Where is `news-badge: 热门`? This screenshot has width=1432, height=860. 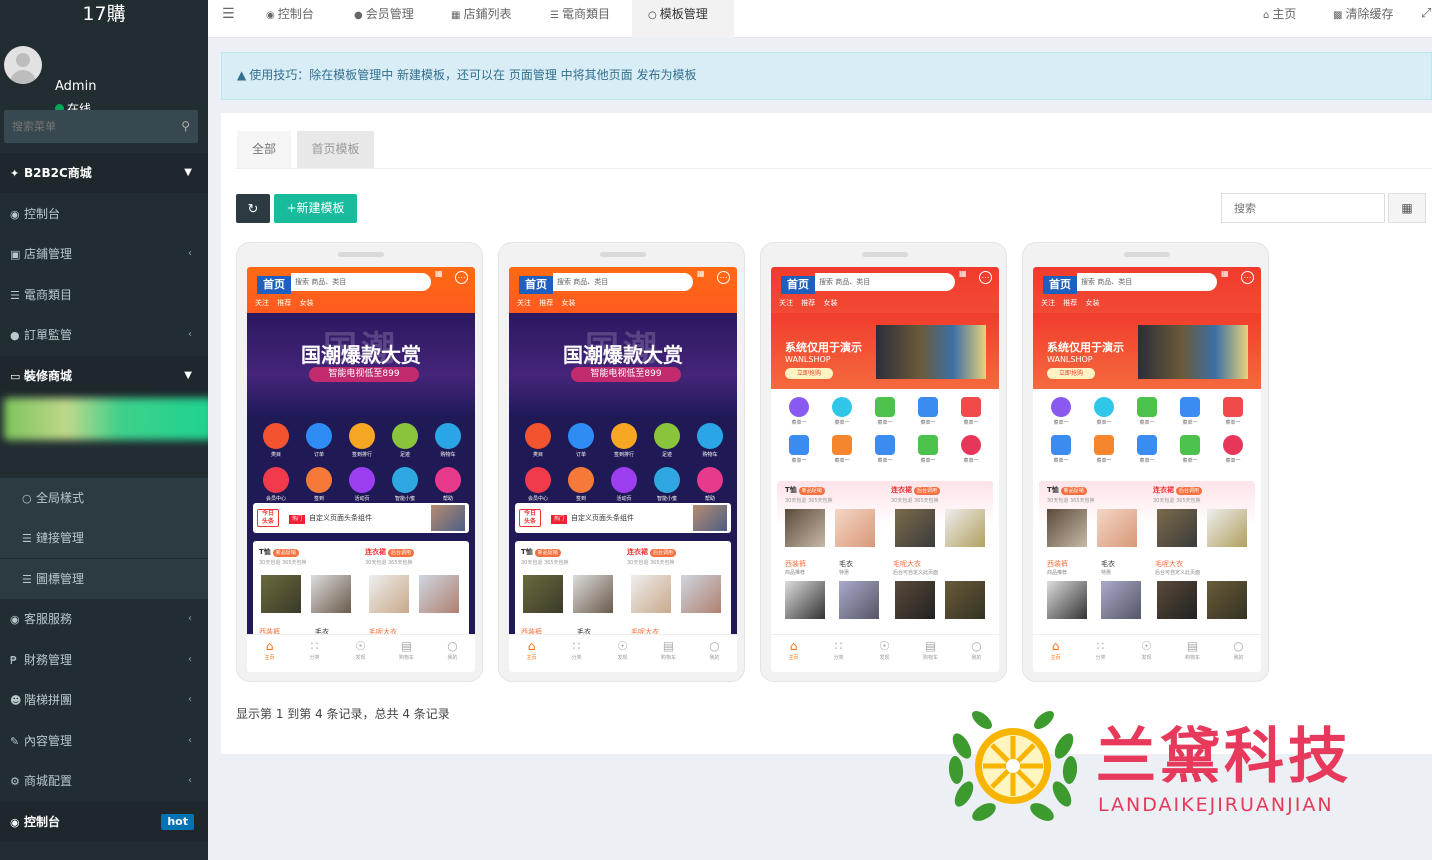 news-badge: 热门 is located at coordinates (559, 519).